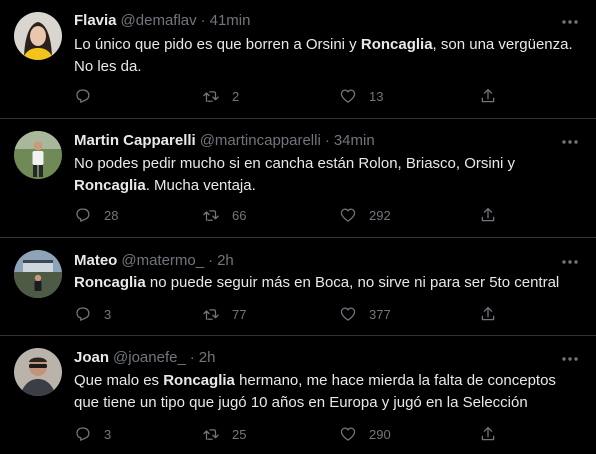 This screenshot has width=596, height=454. What do you see at coordinates (376, 96) in the screenshot?
I see `likes-count: 13` at bounding box center [376, 96].